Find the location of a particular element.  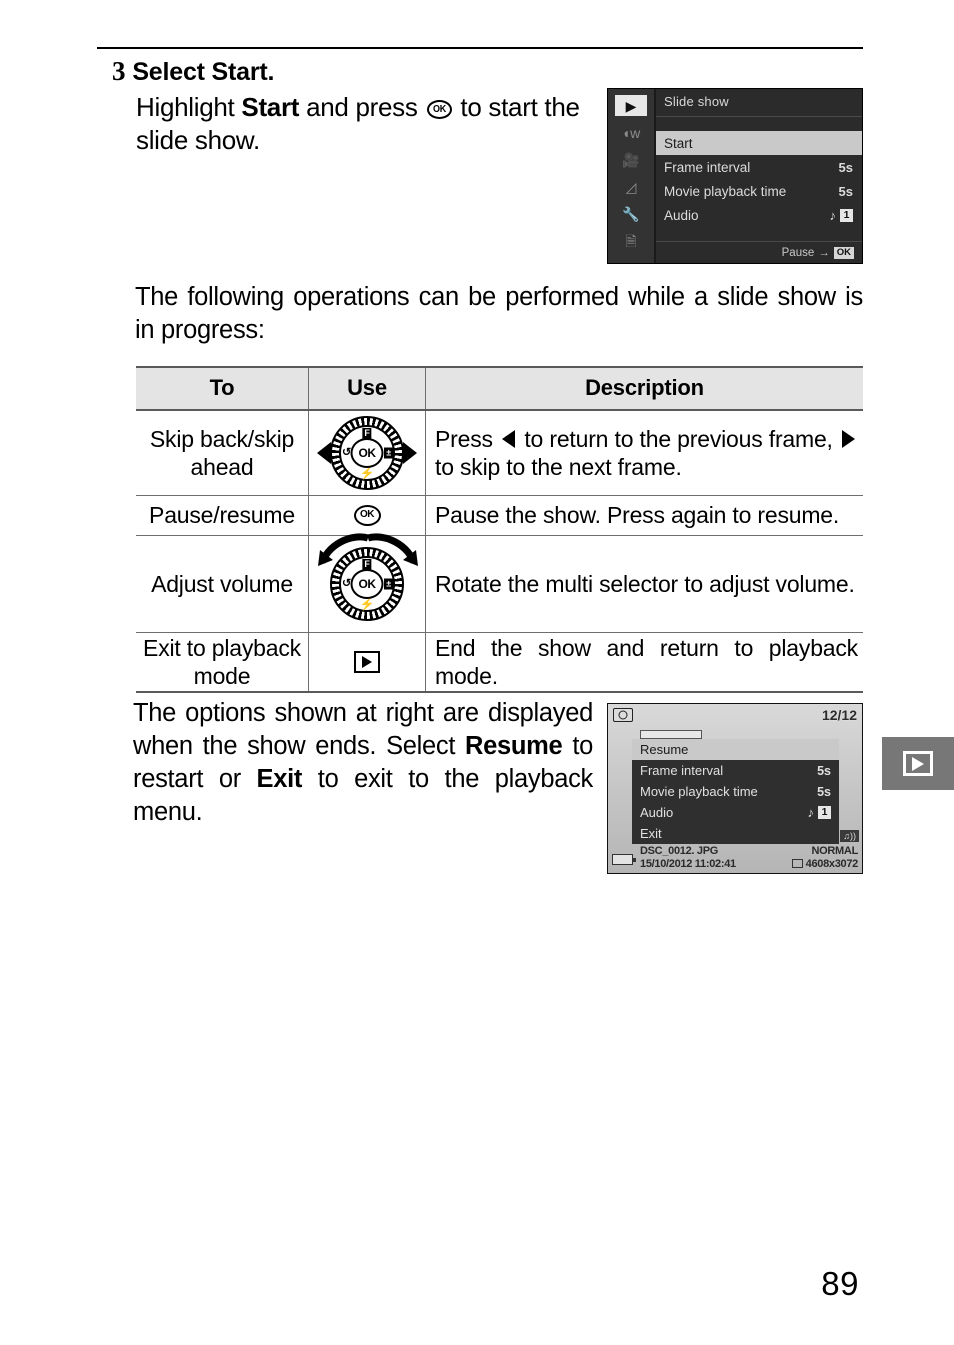

menu-item-label: Start is located at coordinates (678, 143).